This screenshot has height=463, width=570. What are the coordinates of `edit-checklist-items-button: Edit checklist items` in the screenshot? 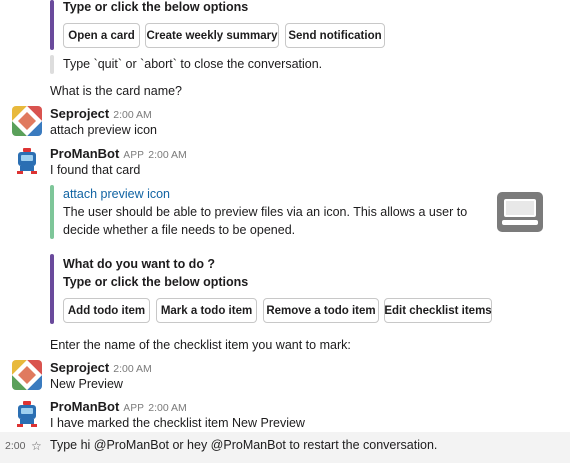 It's located at (438, 310).